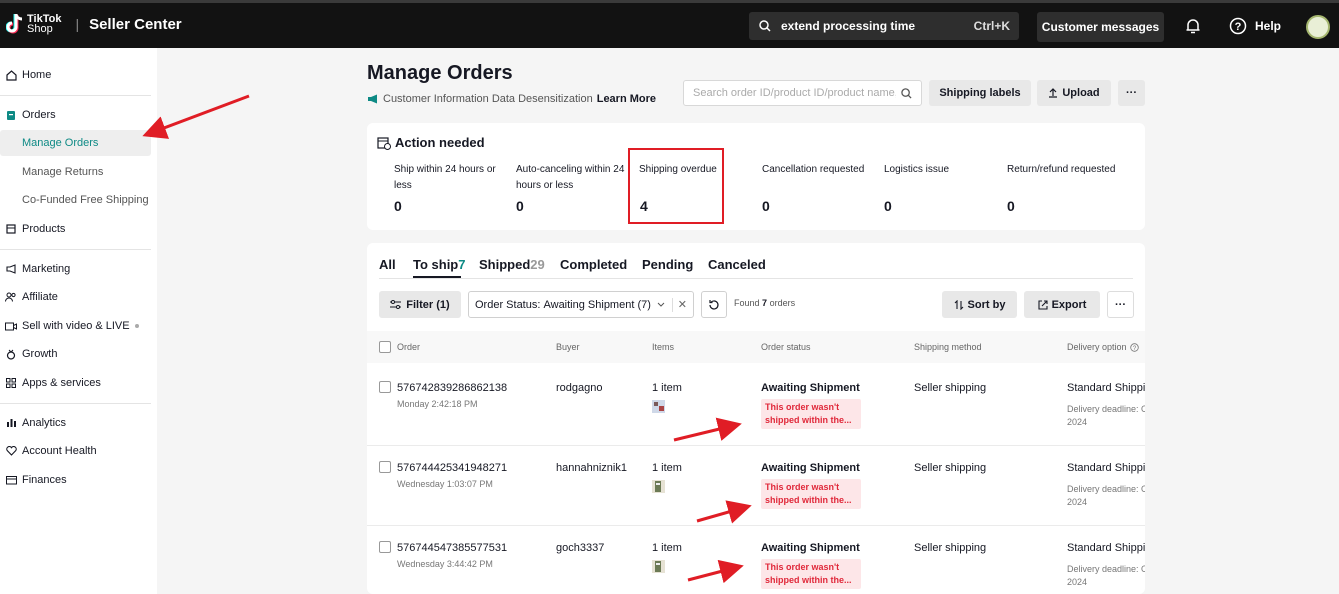 The height and width of the screenshot is (594, 1339). I want to click on metric-label-return-refund: Return/refund requested, so click(1067, 170).